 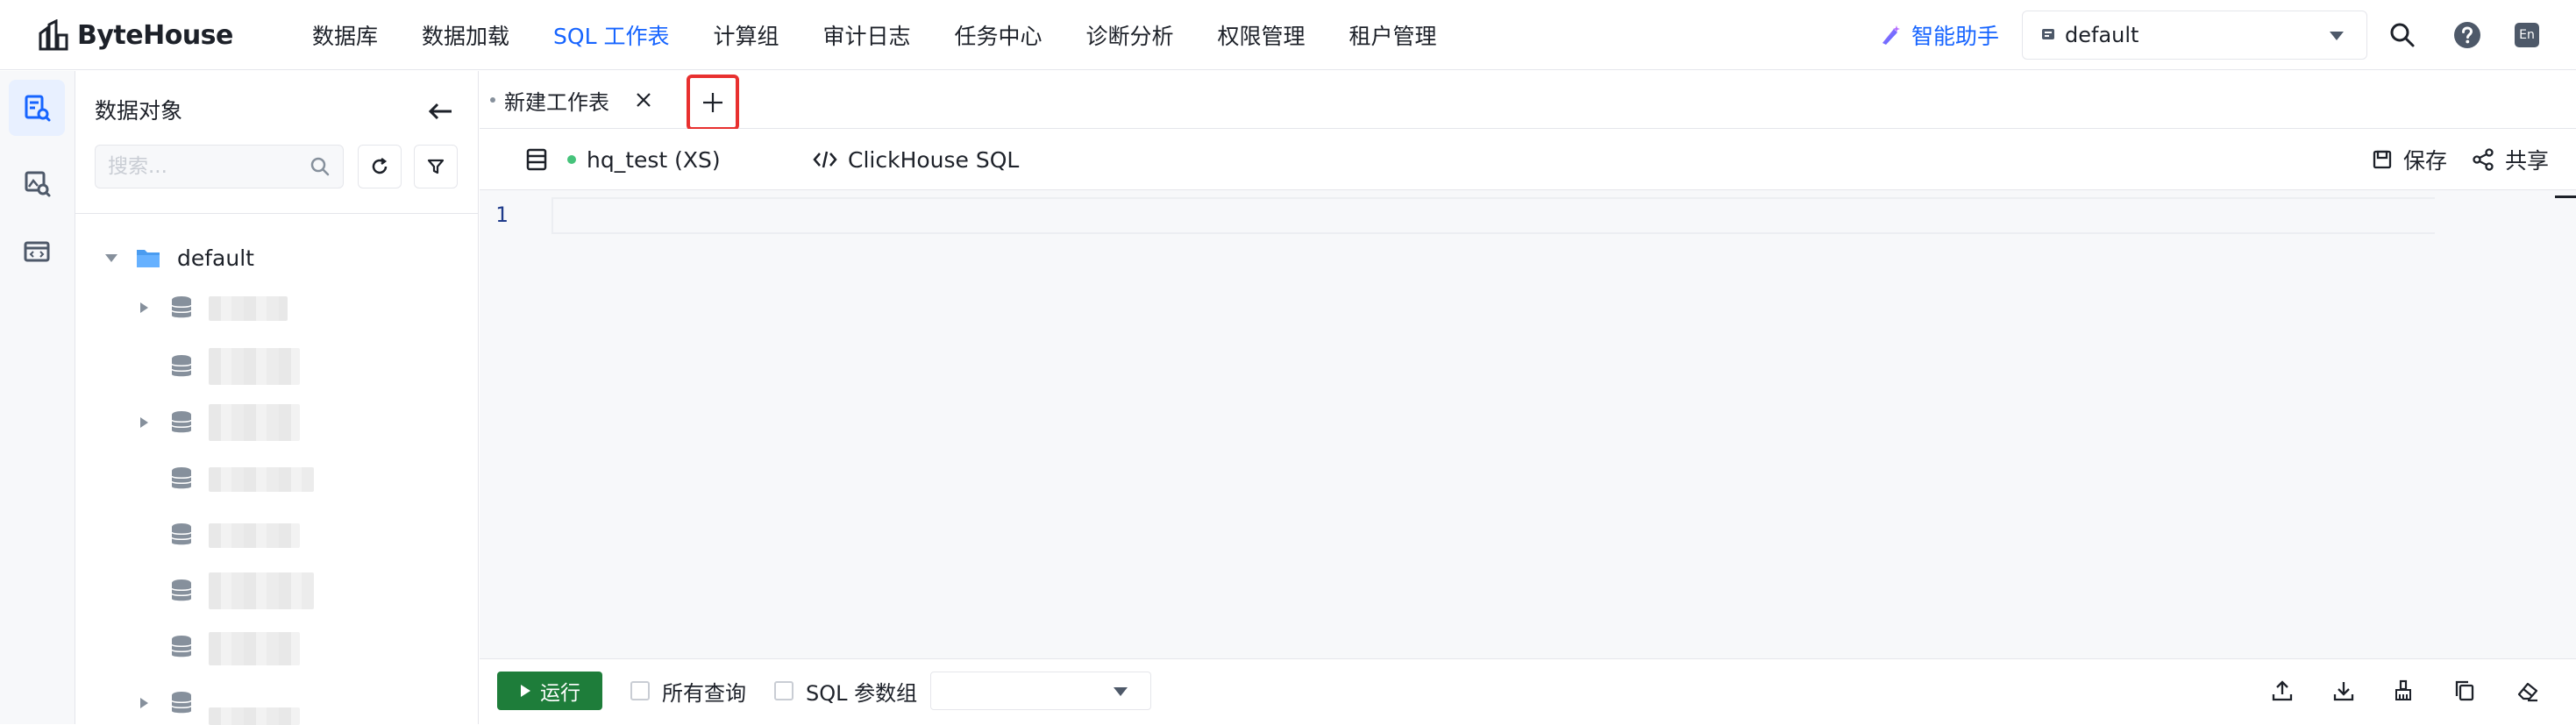 What do you see at coordinates (155, 35) in the screenshot?
I see `logo-text: ByteHouse` at bounding box center [155, 35].